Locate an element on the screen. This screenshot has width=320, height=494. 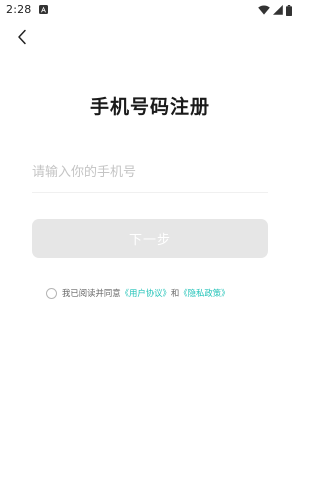
signal-icon is located at coordinates (278, 10).